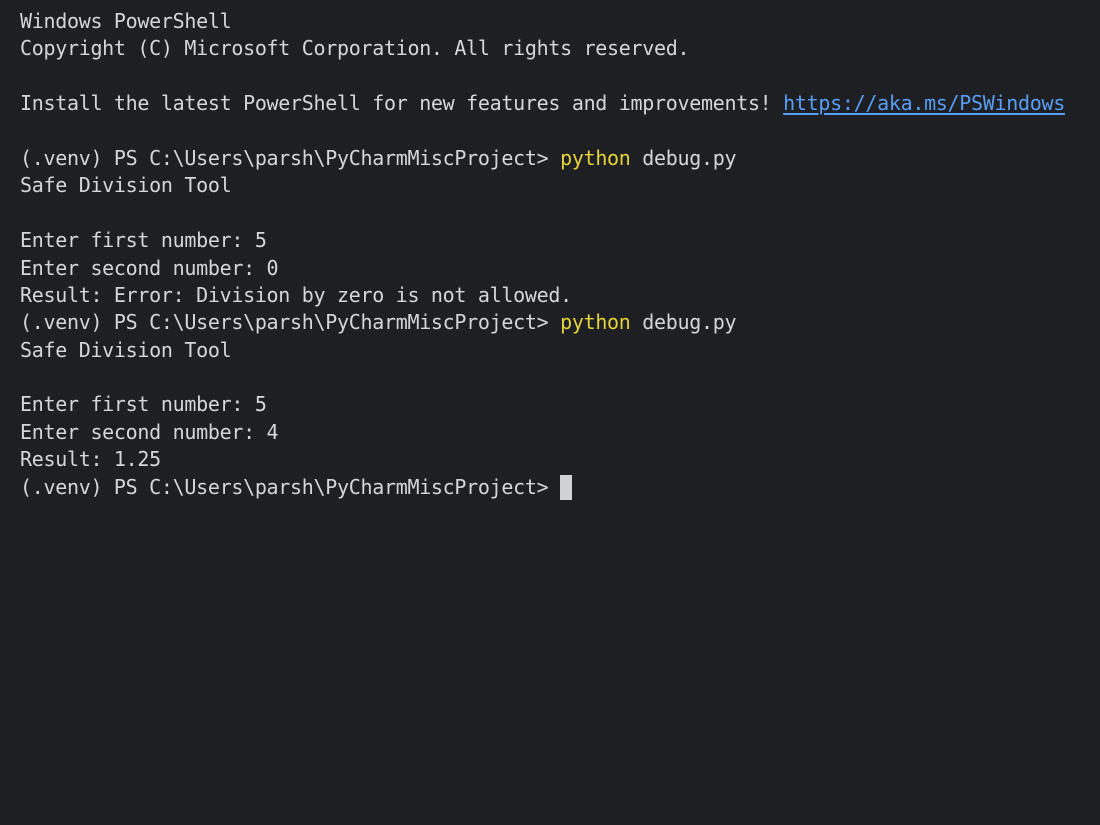 Image resolution: width=1100 pixels, height=825 pixels. What do you see at coordinates (126, 21) in the screenshot?
I see `header-title: Windows PowerShell` at bounding box center [126, 21].